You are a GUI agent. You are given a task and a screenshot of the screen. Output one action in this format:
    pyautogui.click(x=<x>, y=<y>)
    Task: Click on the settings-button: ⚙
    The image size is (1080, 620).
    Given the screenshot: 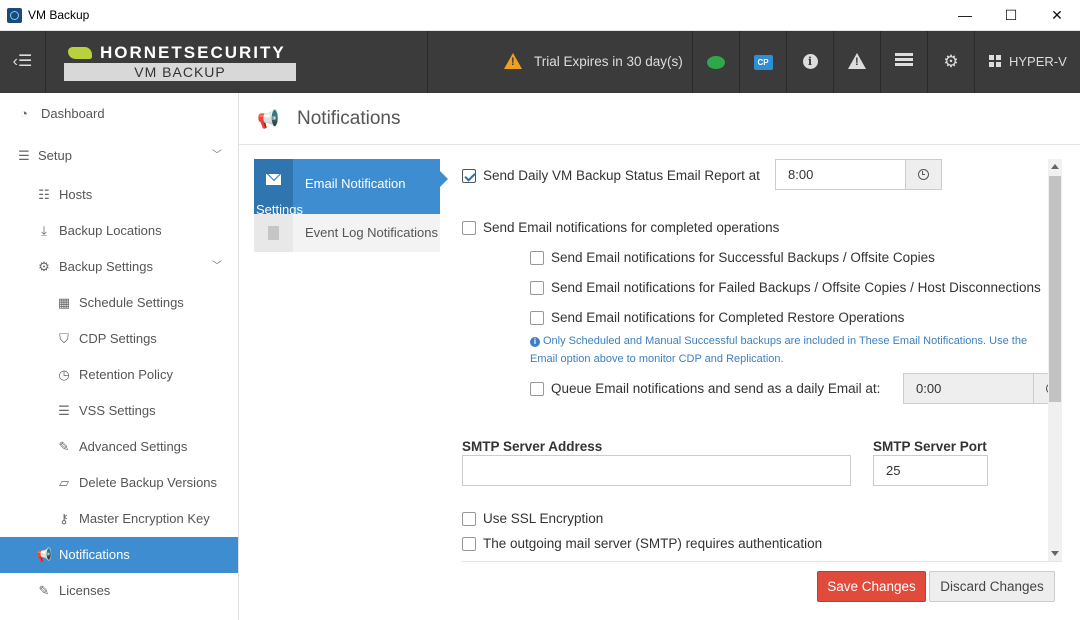 What is the action you would take?
    pyautogui.click(x=950, y=62)
    